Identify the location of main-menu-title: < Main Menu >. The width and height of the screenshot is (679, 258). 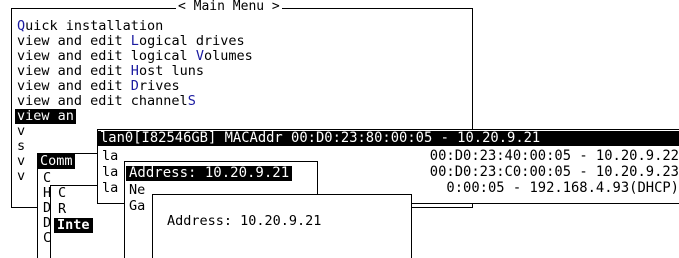
(229, 7).